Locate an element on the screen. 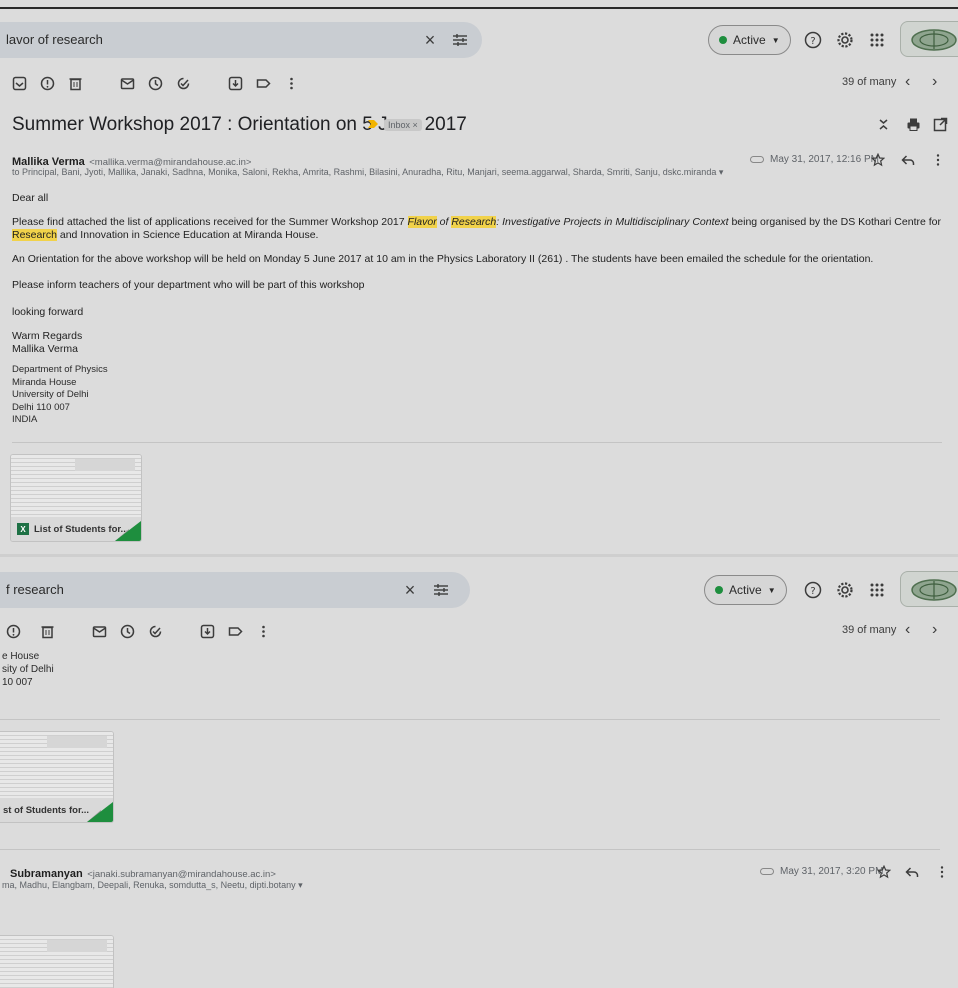  message-date: May 31, 2017, 3:20 PM is located at coordinates (821, 871).